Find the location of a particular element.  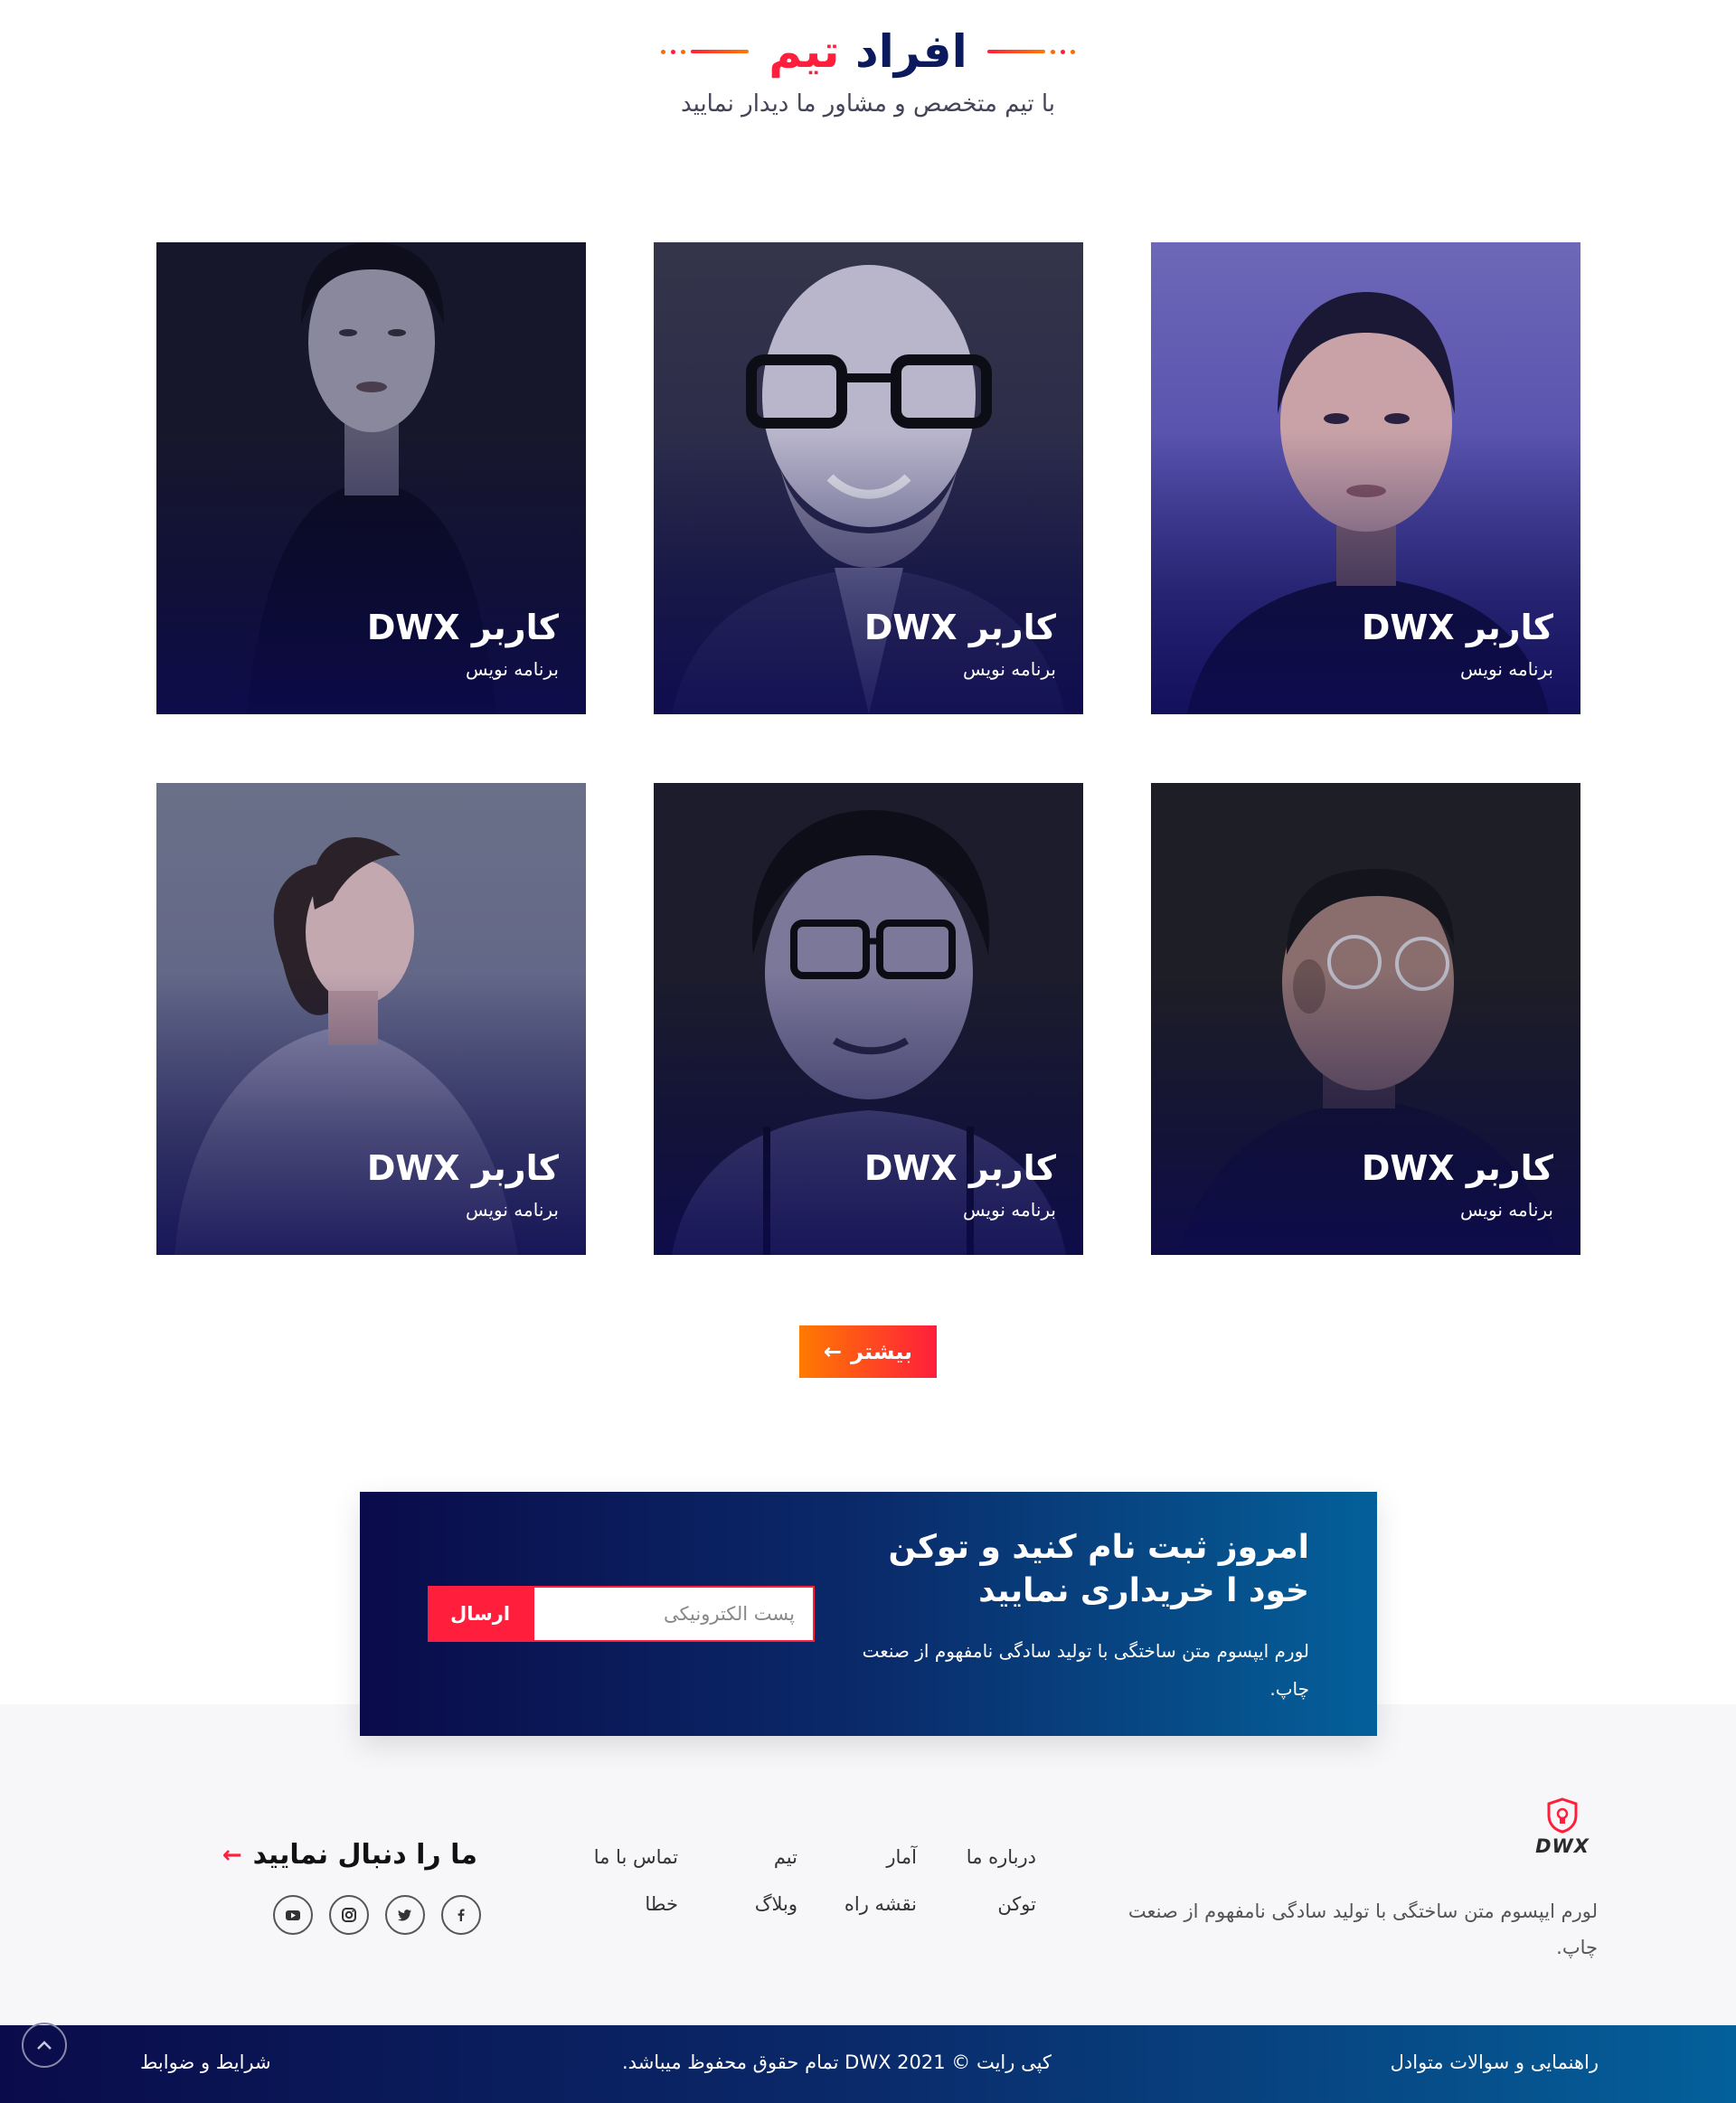

help-link: راهنمایی و سوالات متوادل is located at coordinates (1495, 2062).